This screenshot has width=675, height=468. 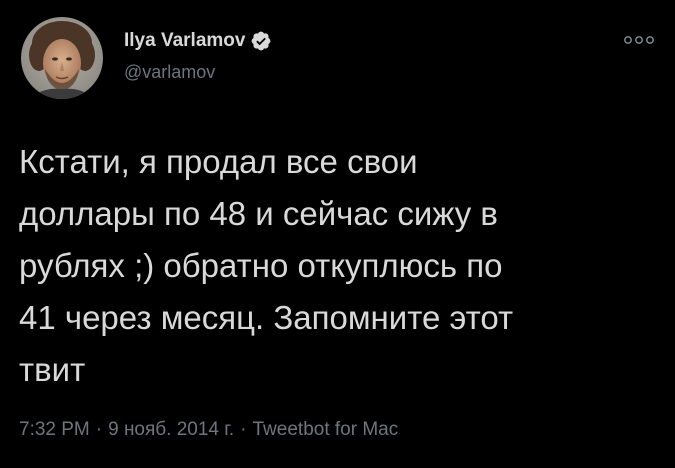 What do you see at coordinates (184, 41) in the screenshot?
I see `author-display-name: Ilya Varlamov` at bounding box center [184, 41].